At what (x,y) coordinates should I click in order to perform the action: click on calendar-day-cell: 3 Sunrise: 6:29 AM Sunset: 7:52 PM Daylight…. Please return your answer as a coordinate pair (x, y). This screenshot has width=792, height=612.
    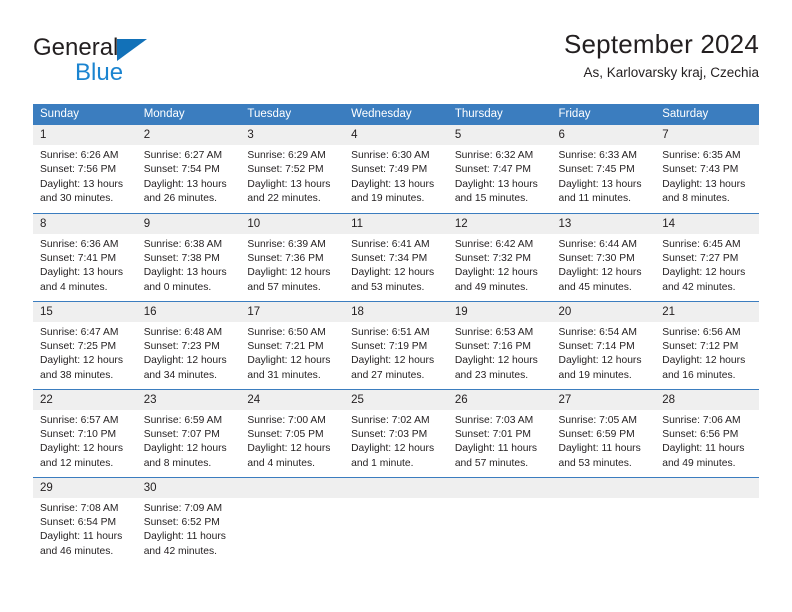
    Looking at the image, I should click on (292, 169).